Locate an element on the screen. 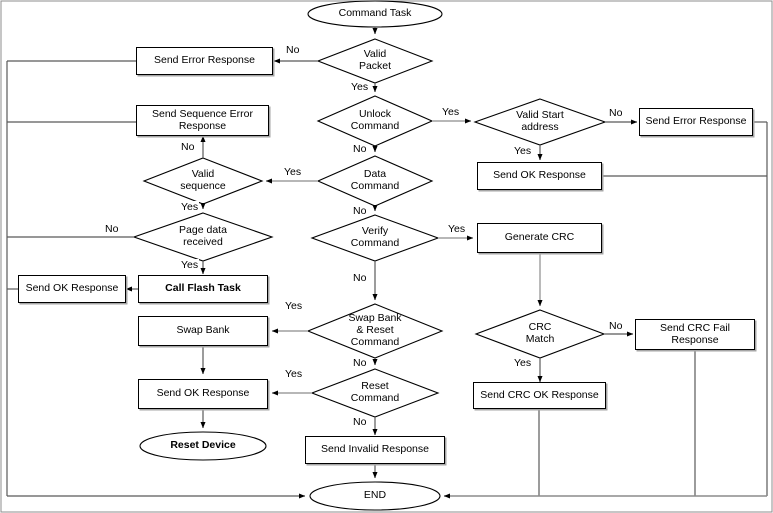  node-send-ok-response-3: Send OK Response is located at coordinates (203, 394).